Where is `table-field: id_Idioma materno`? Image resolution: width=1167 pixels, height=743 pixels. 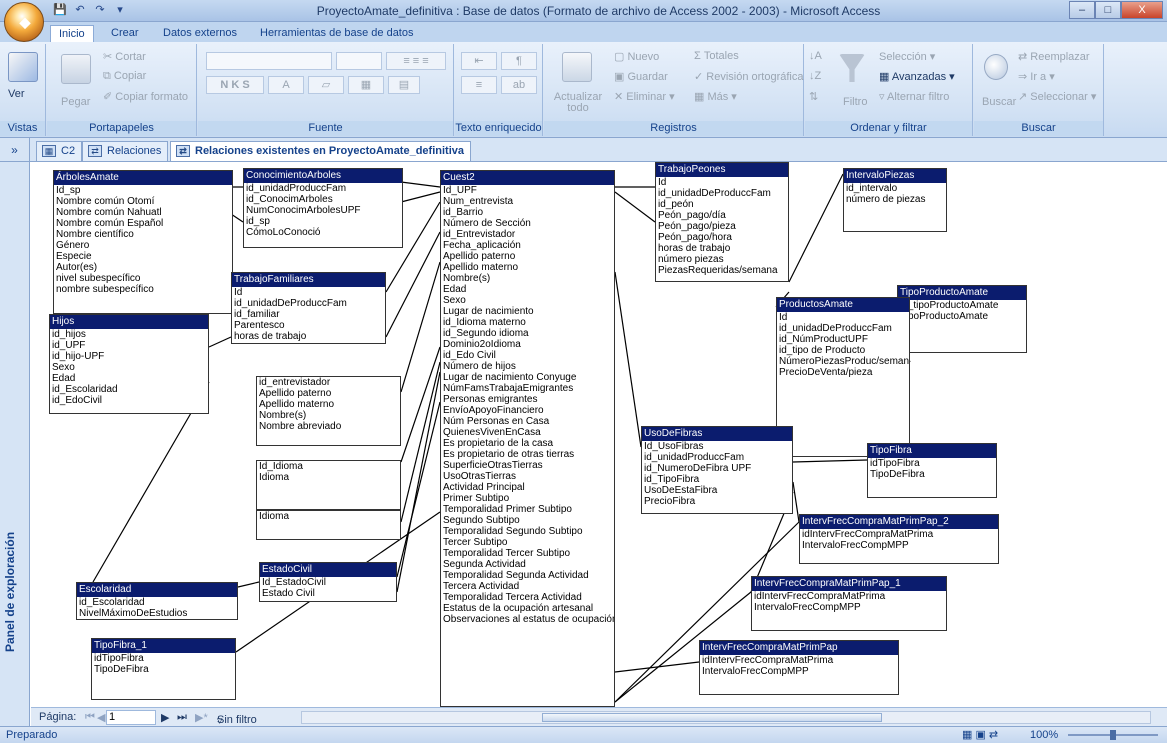 table-field: id_Idioma materno is located at coordinates (527, 322).